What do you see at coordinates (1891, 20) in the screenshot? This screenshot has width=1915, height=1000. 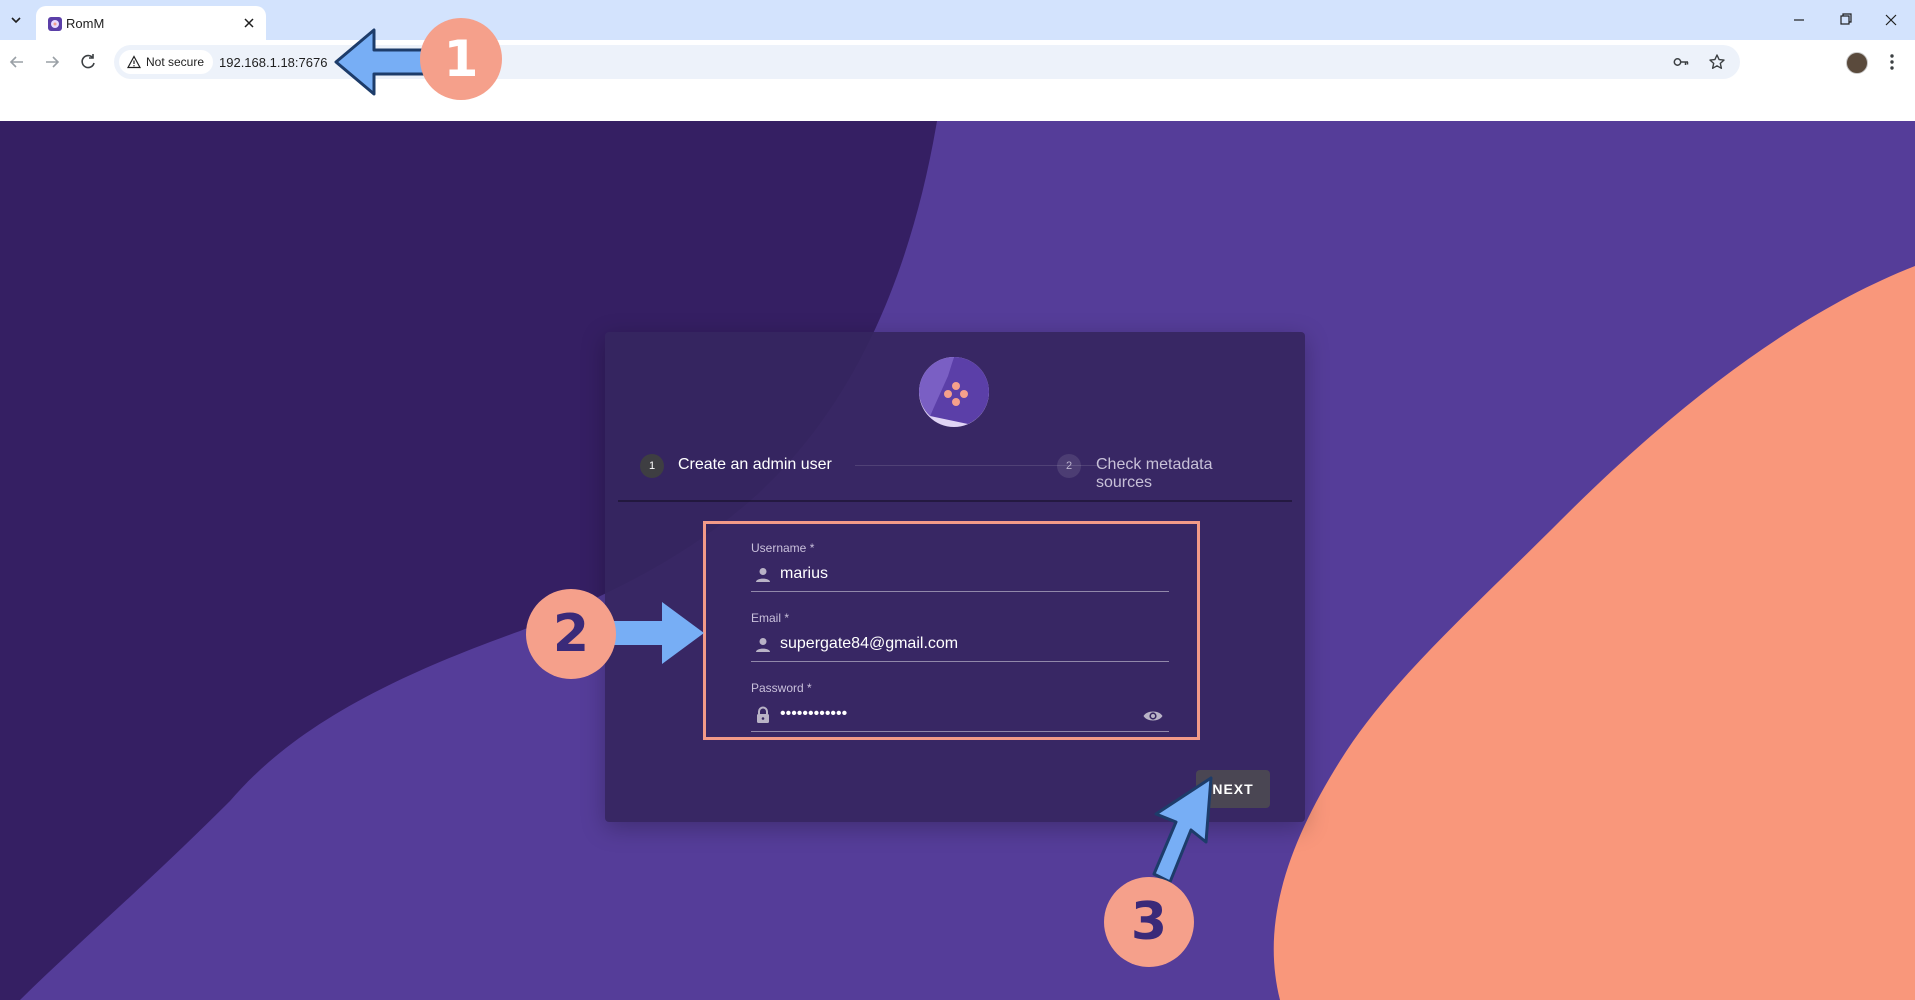 I see `close-window-icon` at bounding box center [1891, 20].